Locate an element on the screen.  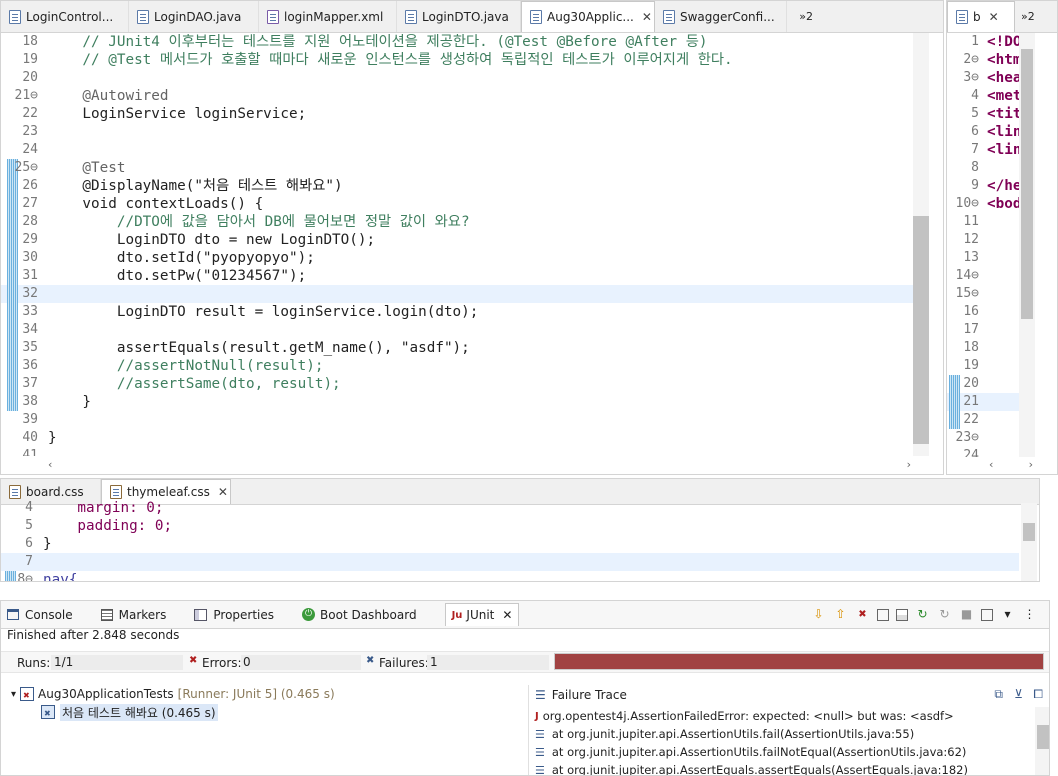
code-line: 39 is located at coordinates (457, 420).